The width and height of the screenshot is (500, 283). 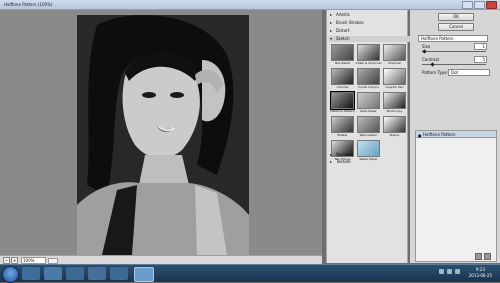 I want to click on size-label: Size, so click(x=426, y=46).